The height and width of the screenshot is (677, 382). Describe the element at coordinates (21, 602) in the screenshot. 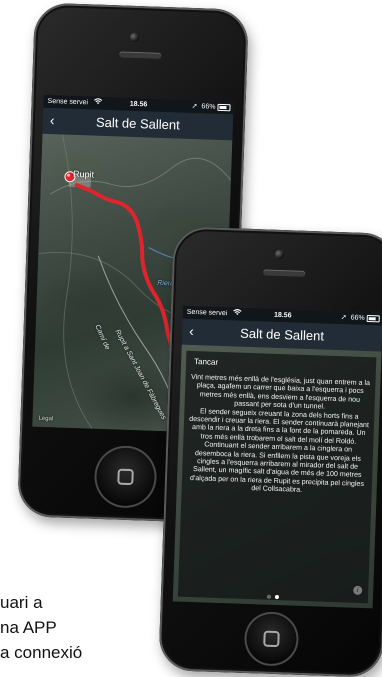

I see `background-text-line: uari a` at that location.